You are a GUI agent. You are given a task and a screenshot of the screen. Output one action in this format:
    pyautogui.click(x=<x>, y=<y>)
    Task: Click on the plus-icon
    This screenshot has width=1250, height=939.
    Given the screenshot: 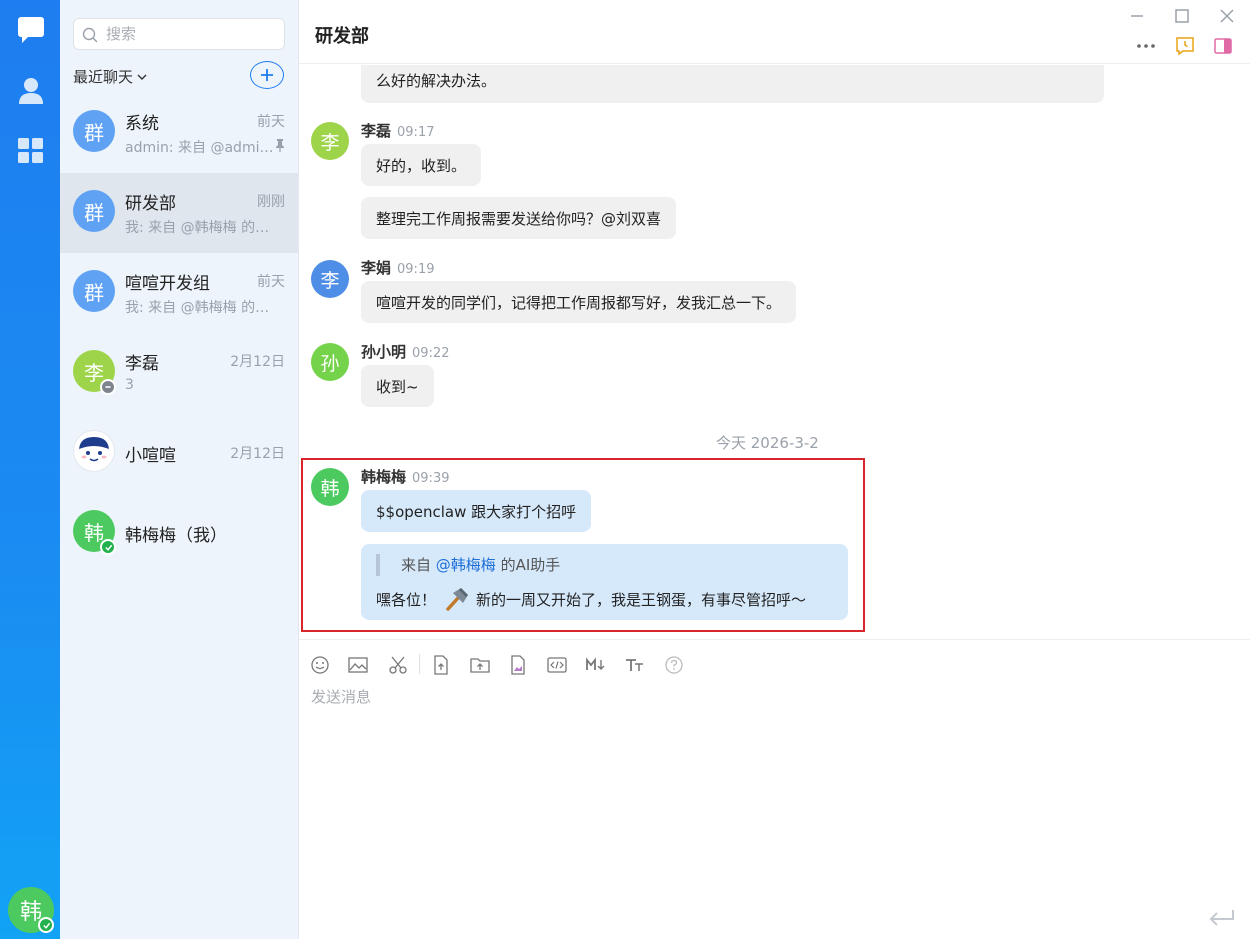 What is the action you would take?
    pyautogui.click(x=267, y=75)
    